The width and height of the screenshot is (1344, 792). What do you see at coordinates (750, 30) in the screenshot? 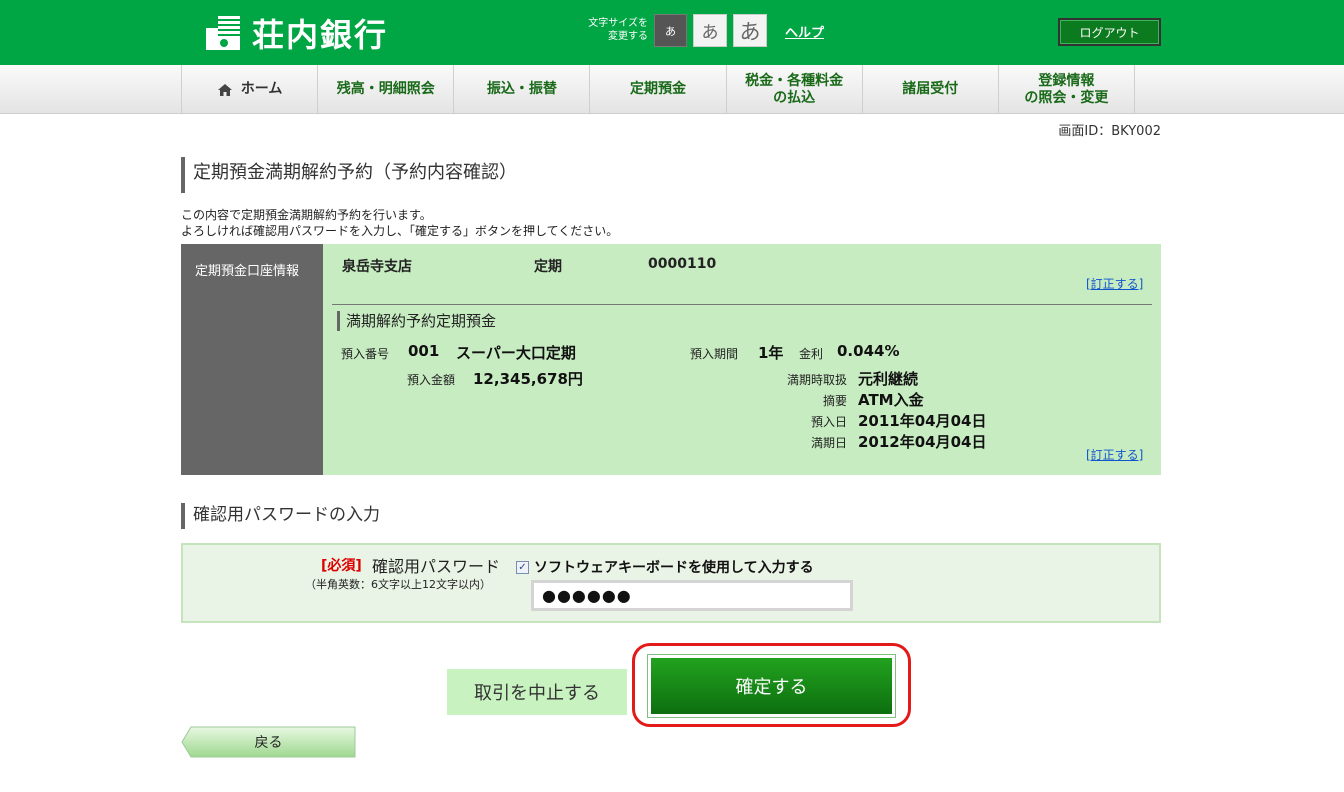
I see `font-size-large-button: あ` at bounding box center [750, 30].